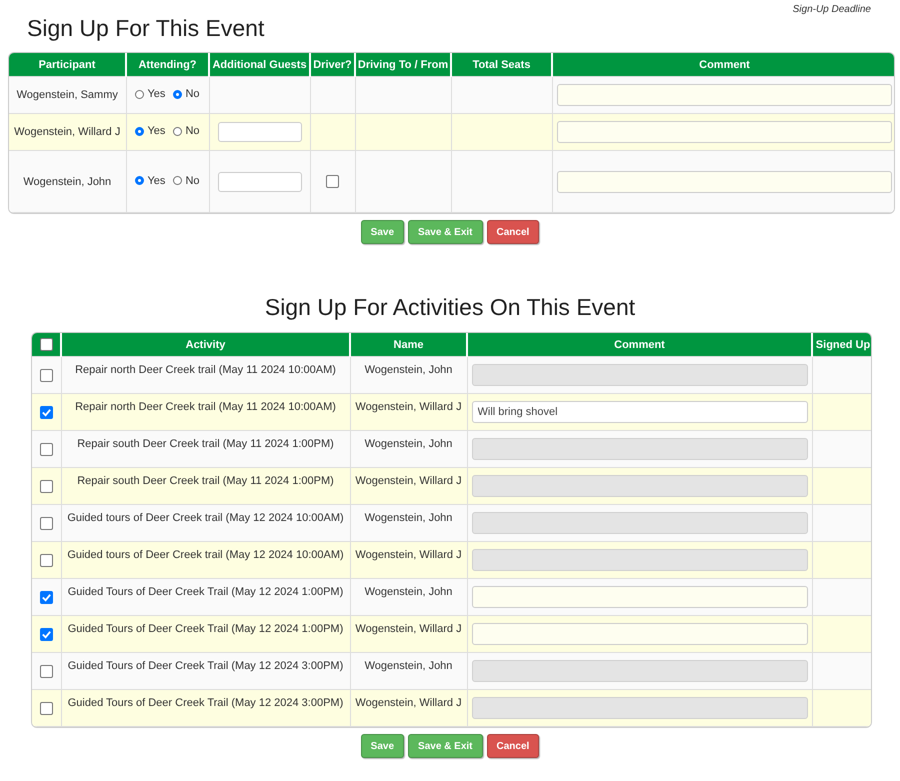 The image size is (900, 781). What do you see at coordinates (259, 64) in the screenshot?
I see `column-header: Additional Guests` at bounding box center [259, 64].